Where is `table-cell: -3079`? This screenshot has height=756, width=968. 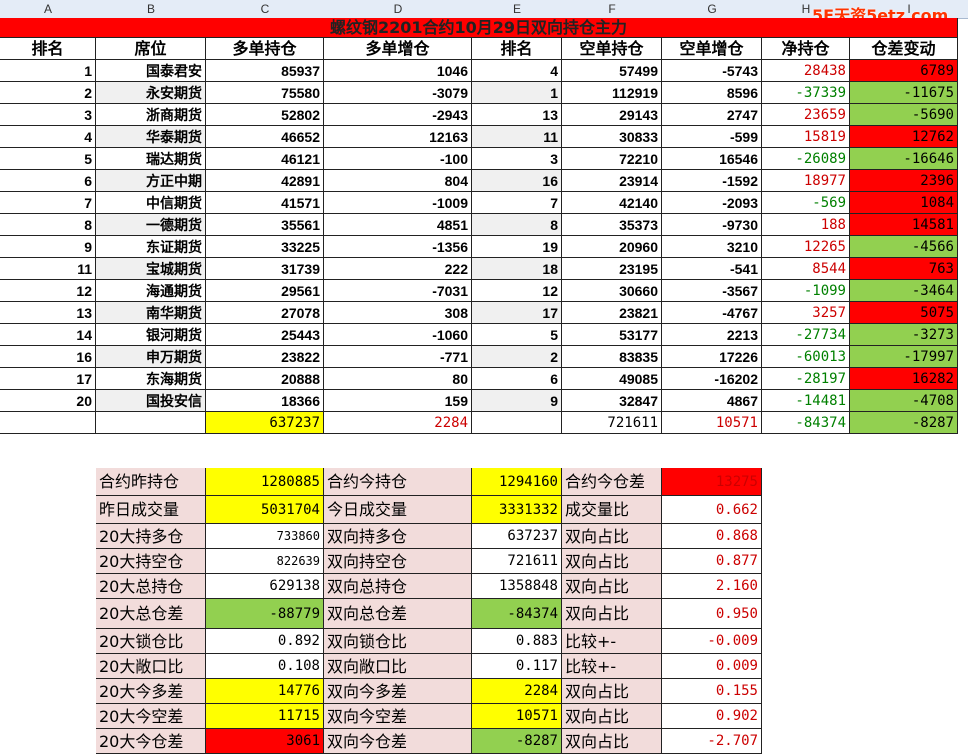 table-cell: -3079 is located at coordinates (398, 93).